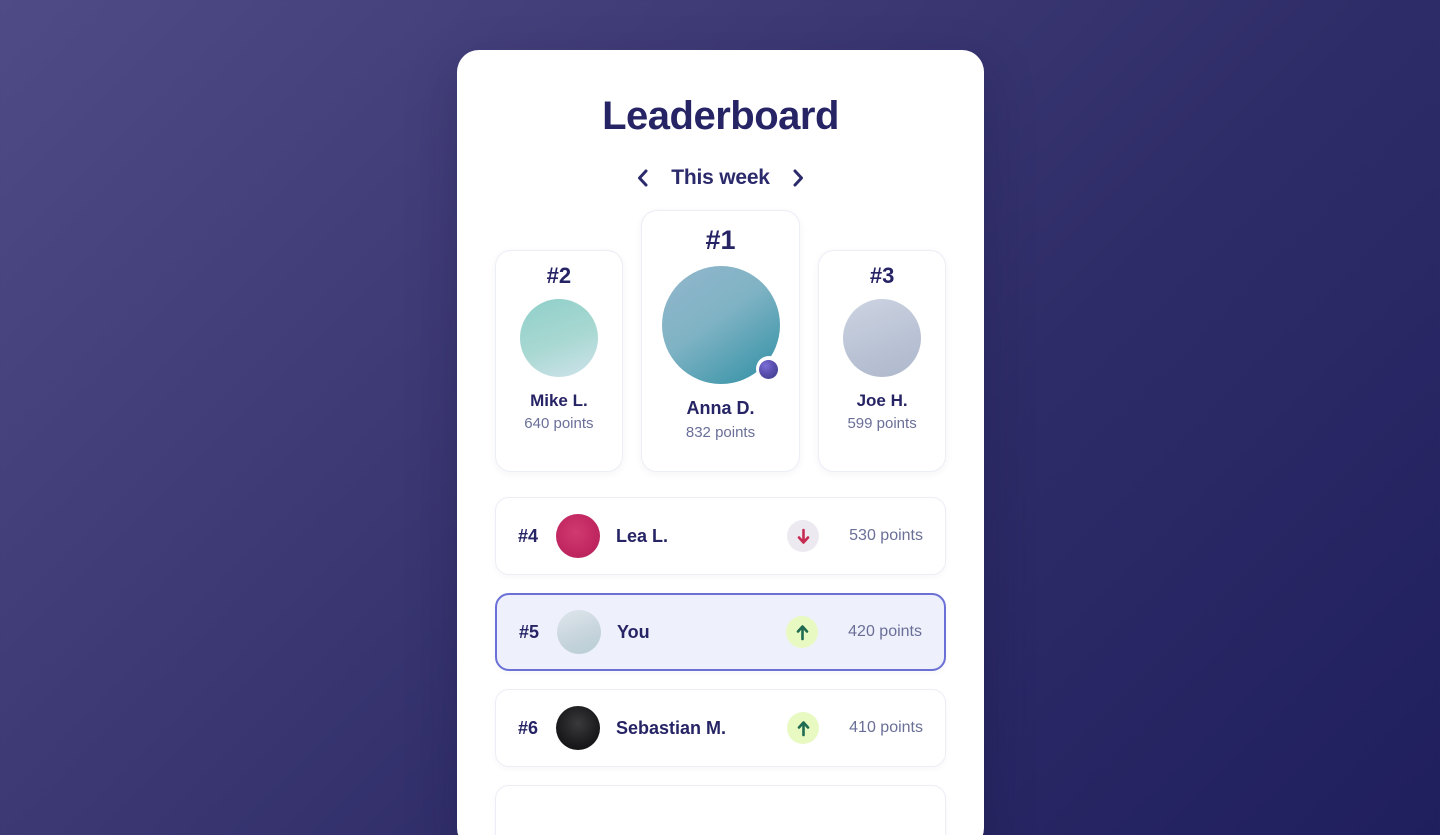 The height and width of the screenshot is (835, 1440). I want to click on row-right: 530 points, so click(855, 536).